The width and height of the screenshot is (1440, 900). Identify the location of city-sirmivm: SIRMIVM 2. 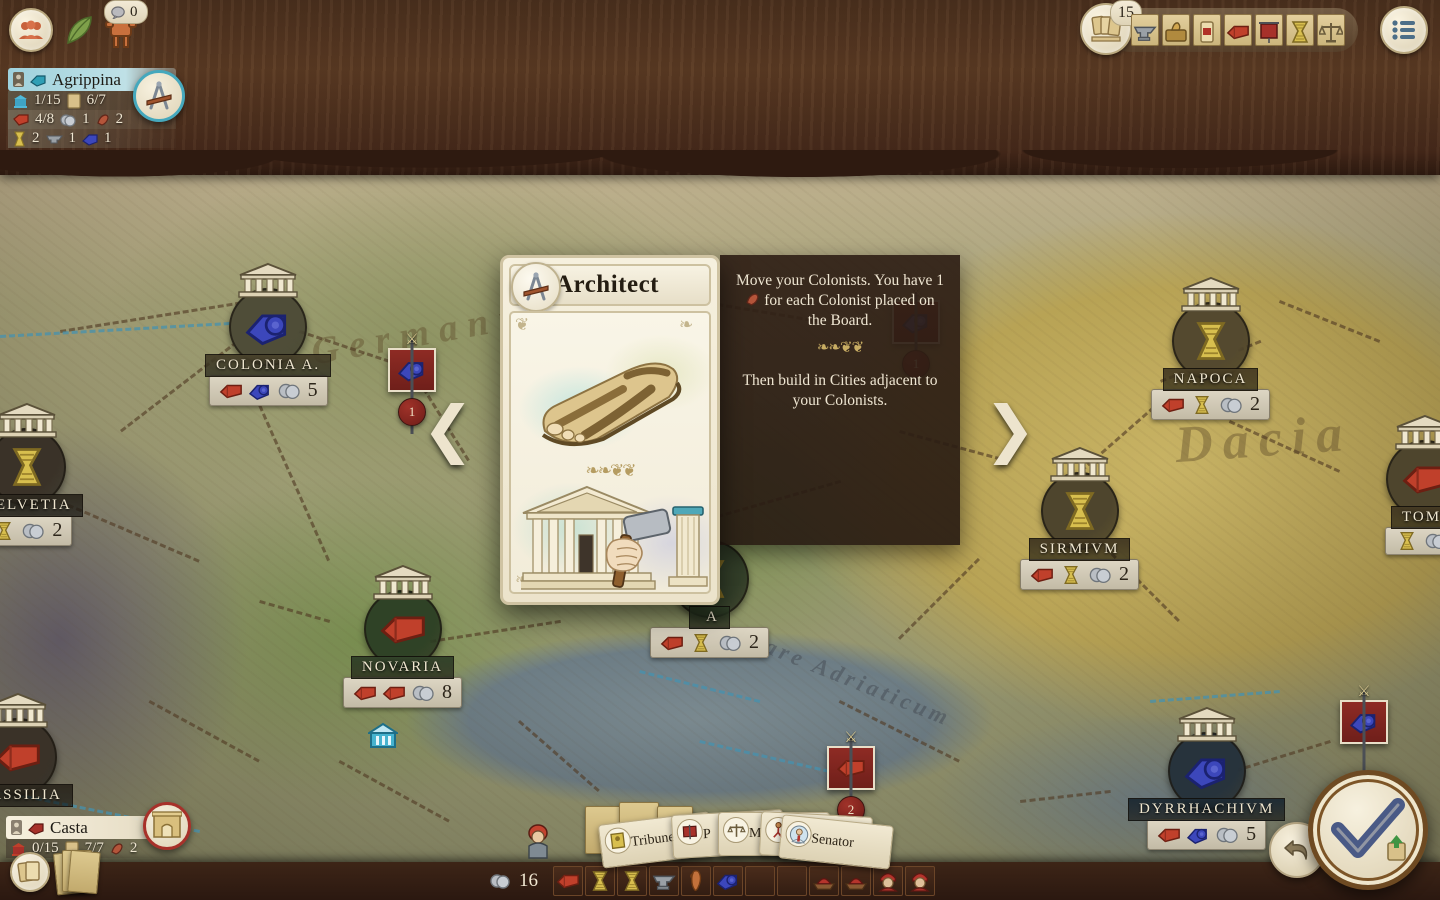
(1079, 518).